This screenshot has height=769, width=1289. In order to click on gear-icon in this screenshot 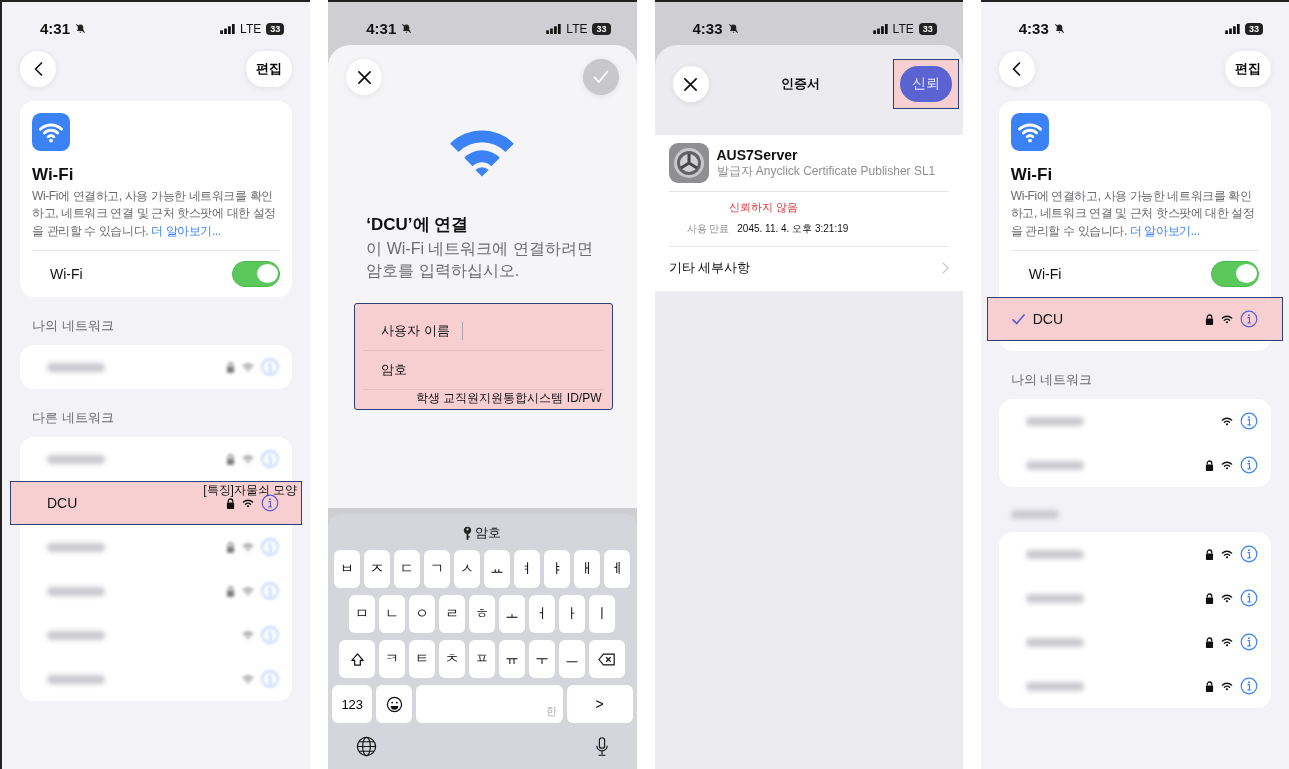, I will do `click(688, 163)`.